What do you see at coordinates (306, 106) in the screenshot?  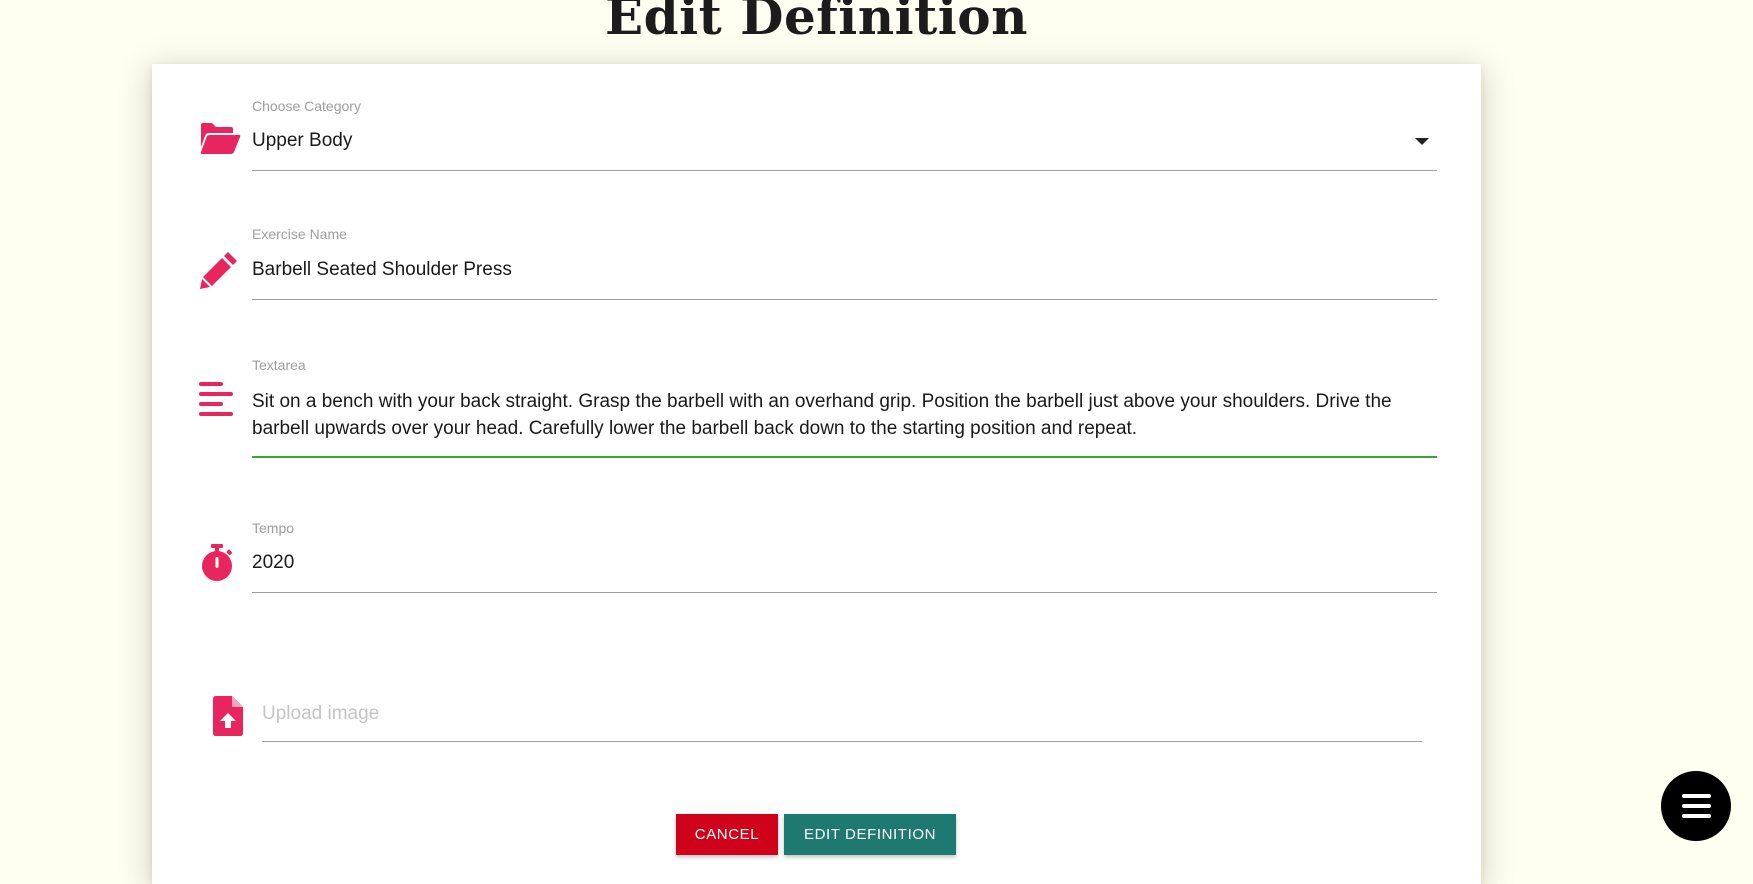 I see `category-label: Choose Category` at bounding box center [306, 106].